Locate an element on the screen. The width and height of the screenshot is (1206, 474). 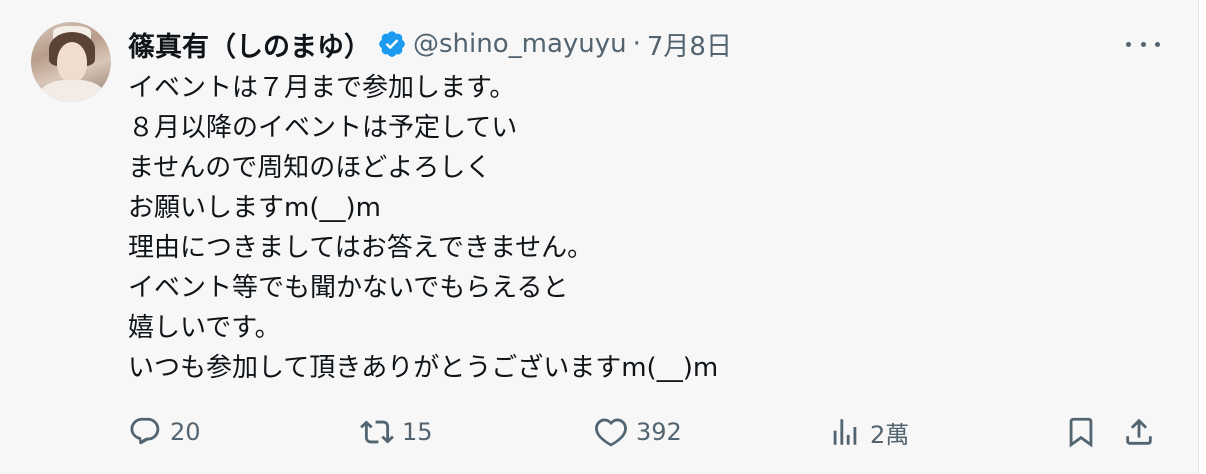
like-button: 392 is located at coordinates (638, 432).